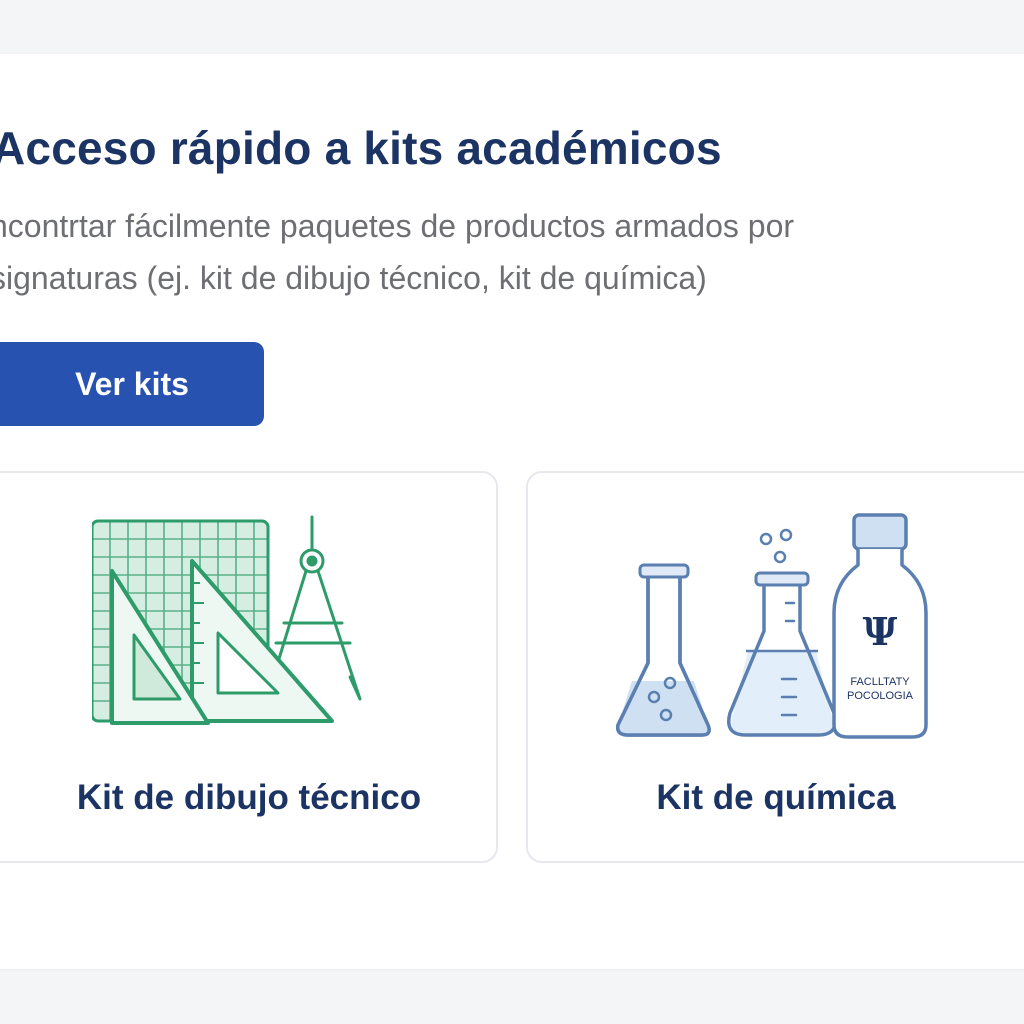 The width and height of the screenshot is (1024, 1024). Describe the element at coordinates (782, 632) in the screenshot. I see `erlenmeyer-flask-icon` at that location.